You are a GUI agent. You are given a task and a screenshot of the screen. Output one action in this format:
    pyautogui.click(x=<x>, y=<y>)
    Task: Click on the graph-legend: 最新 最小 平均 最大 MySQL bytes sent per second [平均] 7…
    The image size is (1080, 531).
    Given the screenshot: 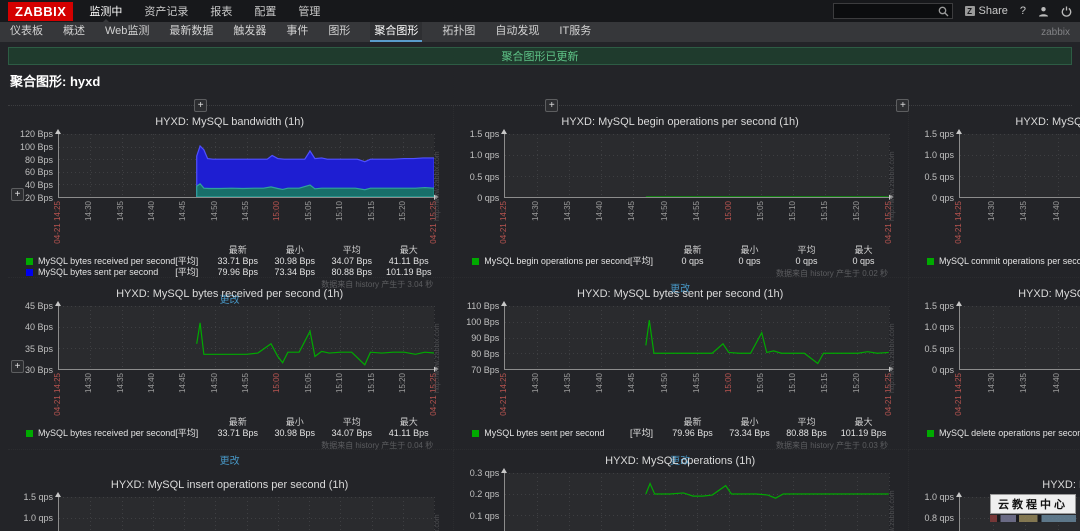 What is the action you would take?
    pyautogui.click(x=682, y=428)
    